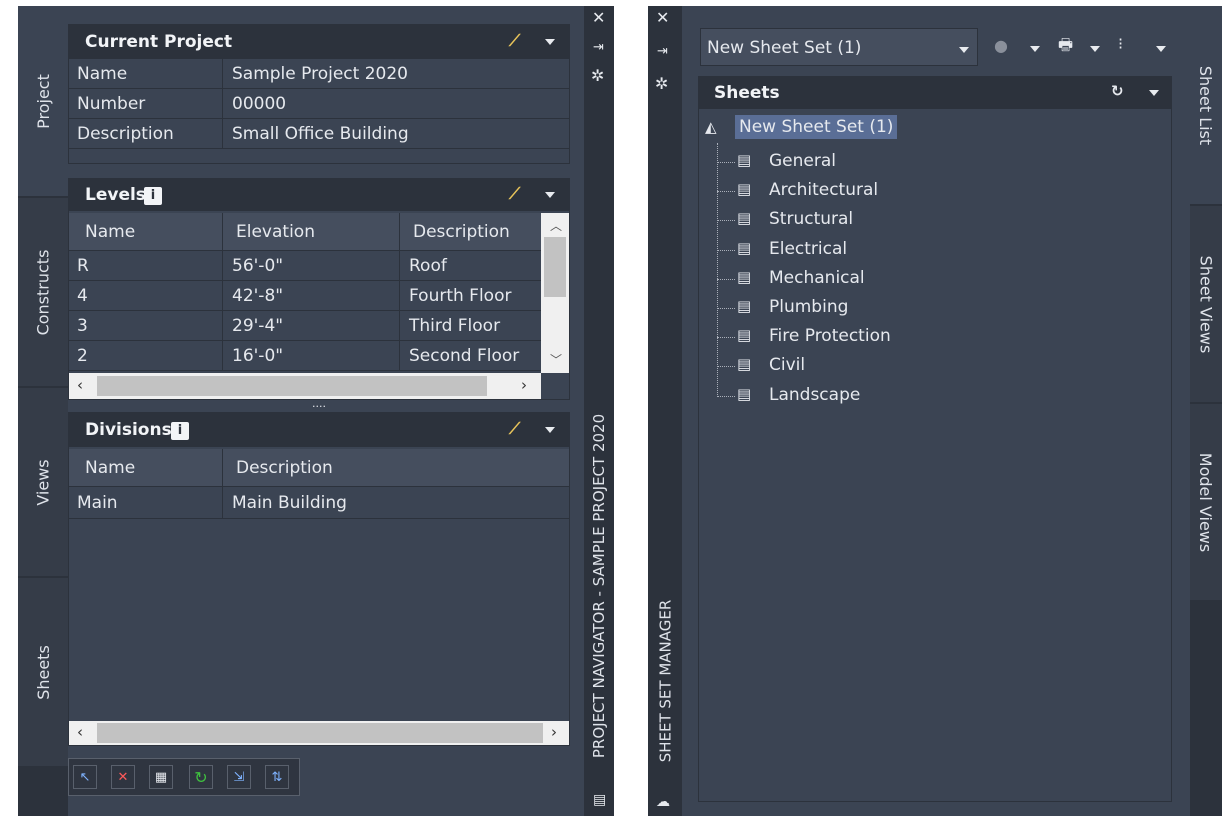 The height and width of the screenshot is (818, 1230). Describe the element at coordinates (289, 502) in the screenshot. I see `division-description: Main Building` at that location.